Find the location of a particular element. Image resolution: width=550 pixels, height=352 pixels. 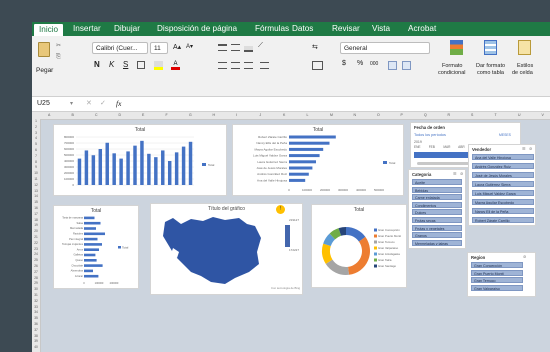

slicer-item: Carne enlatada is located at coordinates (437, 197).